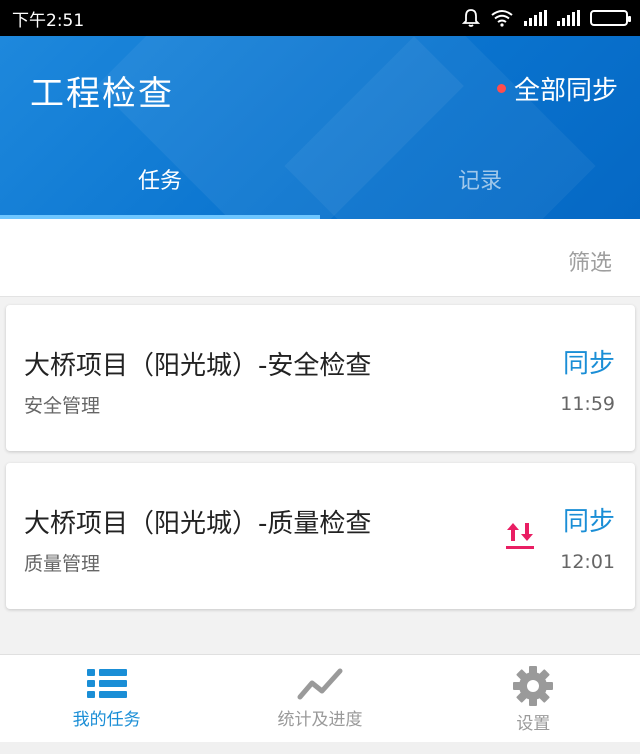 The image size is (640, 754). What do you see at coordinates (587, 562) in the screenshot?
I see `task-time: 12:01` at bounding box center [587, 562].